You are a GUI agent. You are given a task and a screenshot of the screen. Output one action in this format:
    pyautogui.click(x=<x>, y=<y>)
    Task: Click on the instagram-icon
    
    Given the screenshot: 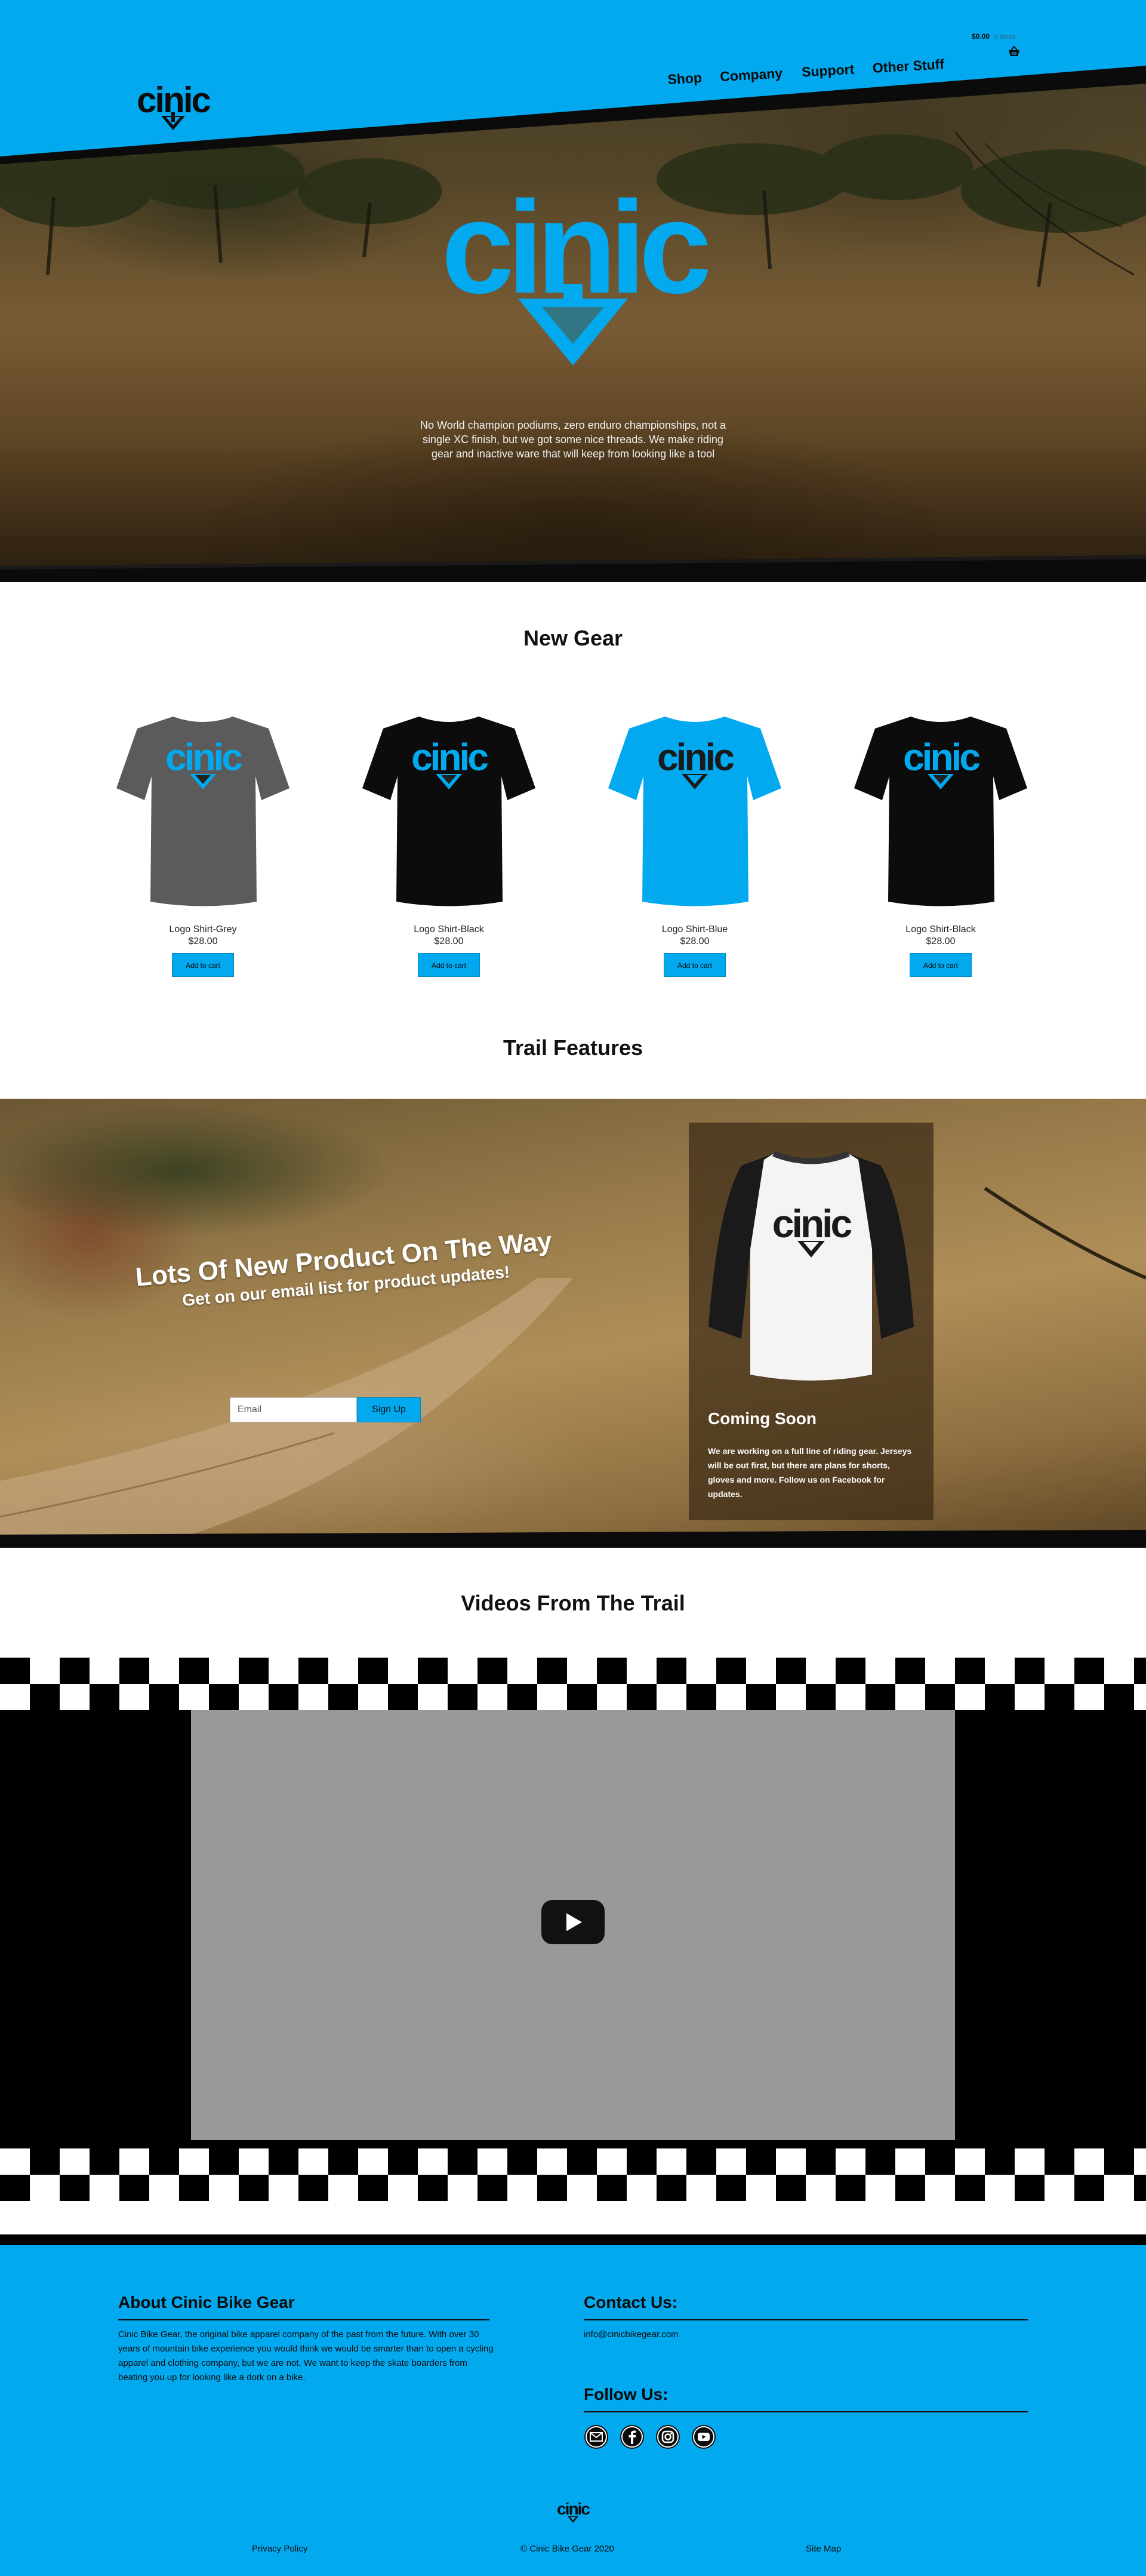 What is the action you would take?
    pyautogui.click(x=667, y=2436)
    